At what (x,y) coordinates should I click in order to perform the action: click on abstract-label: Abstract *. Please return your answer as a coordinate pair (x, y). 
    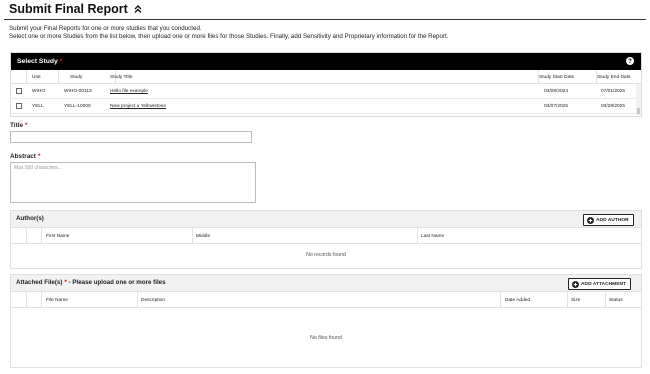
    Looking at the image, I should click on (25, 156).